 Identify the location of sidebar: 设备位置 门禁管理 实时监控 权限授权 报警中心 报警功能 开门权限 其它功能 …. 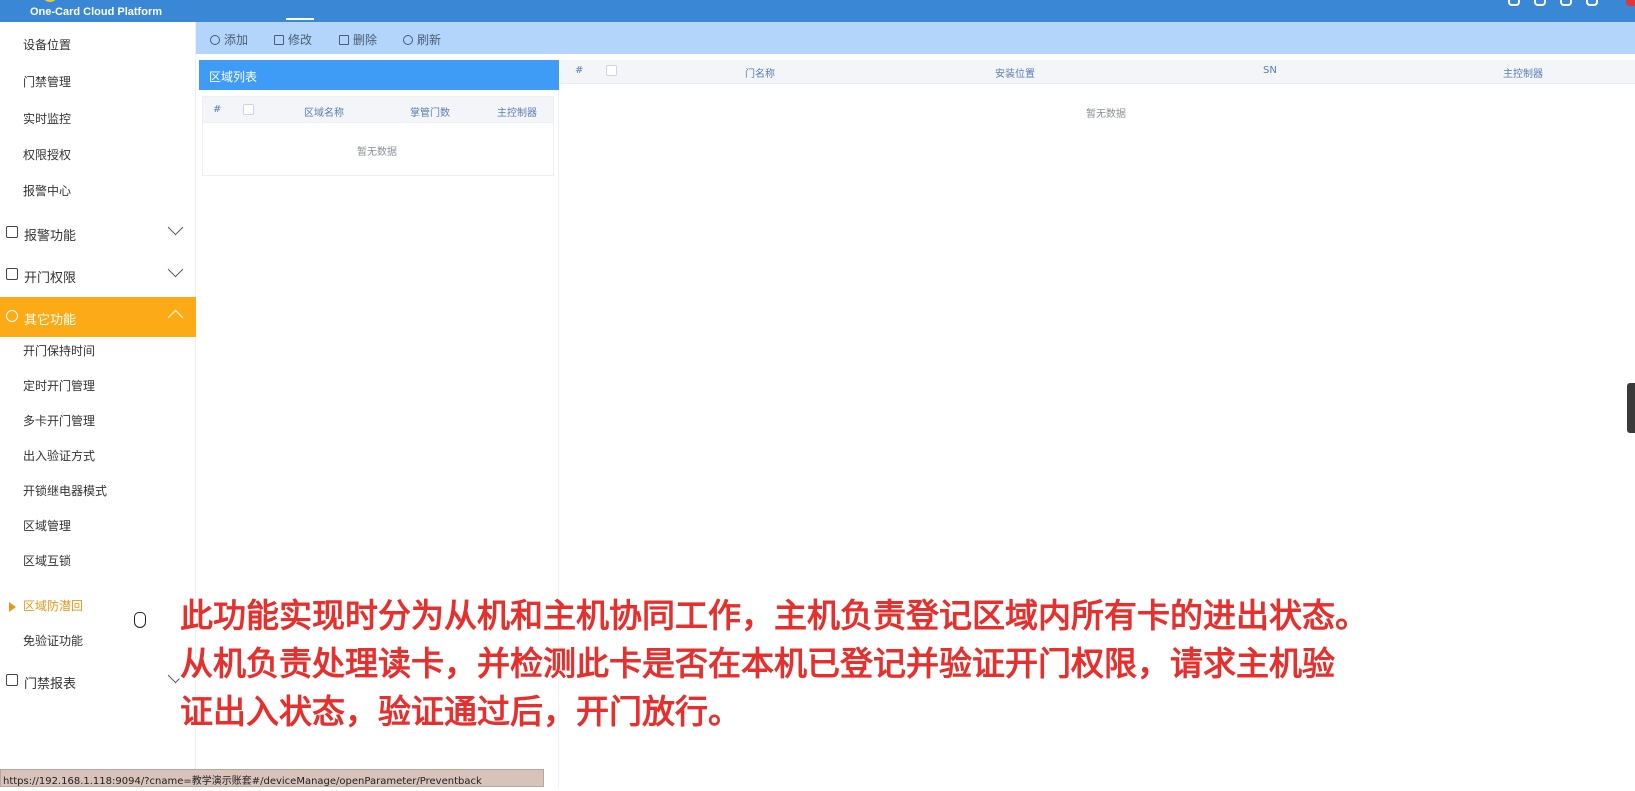
(98, 406).